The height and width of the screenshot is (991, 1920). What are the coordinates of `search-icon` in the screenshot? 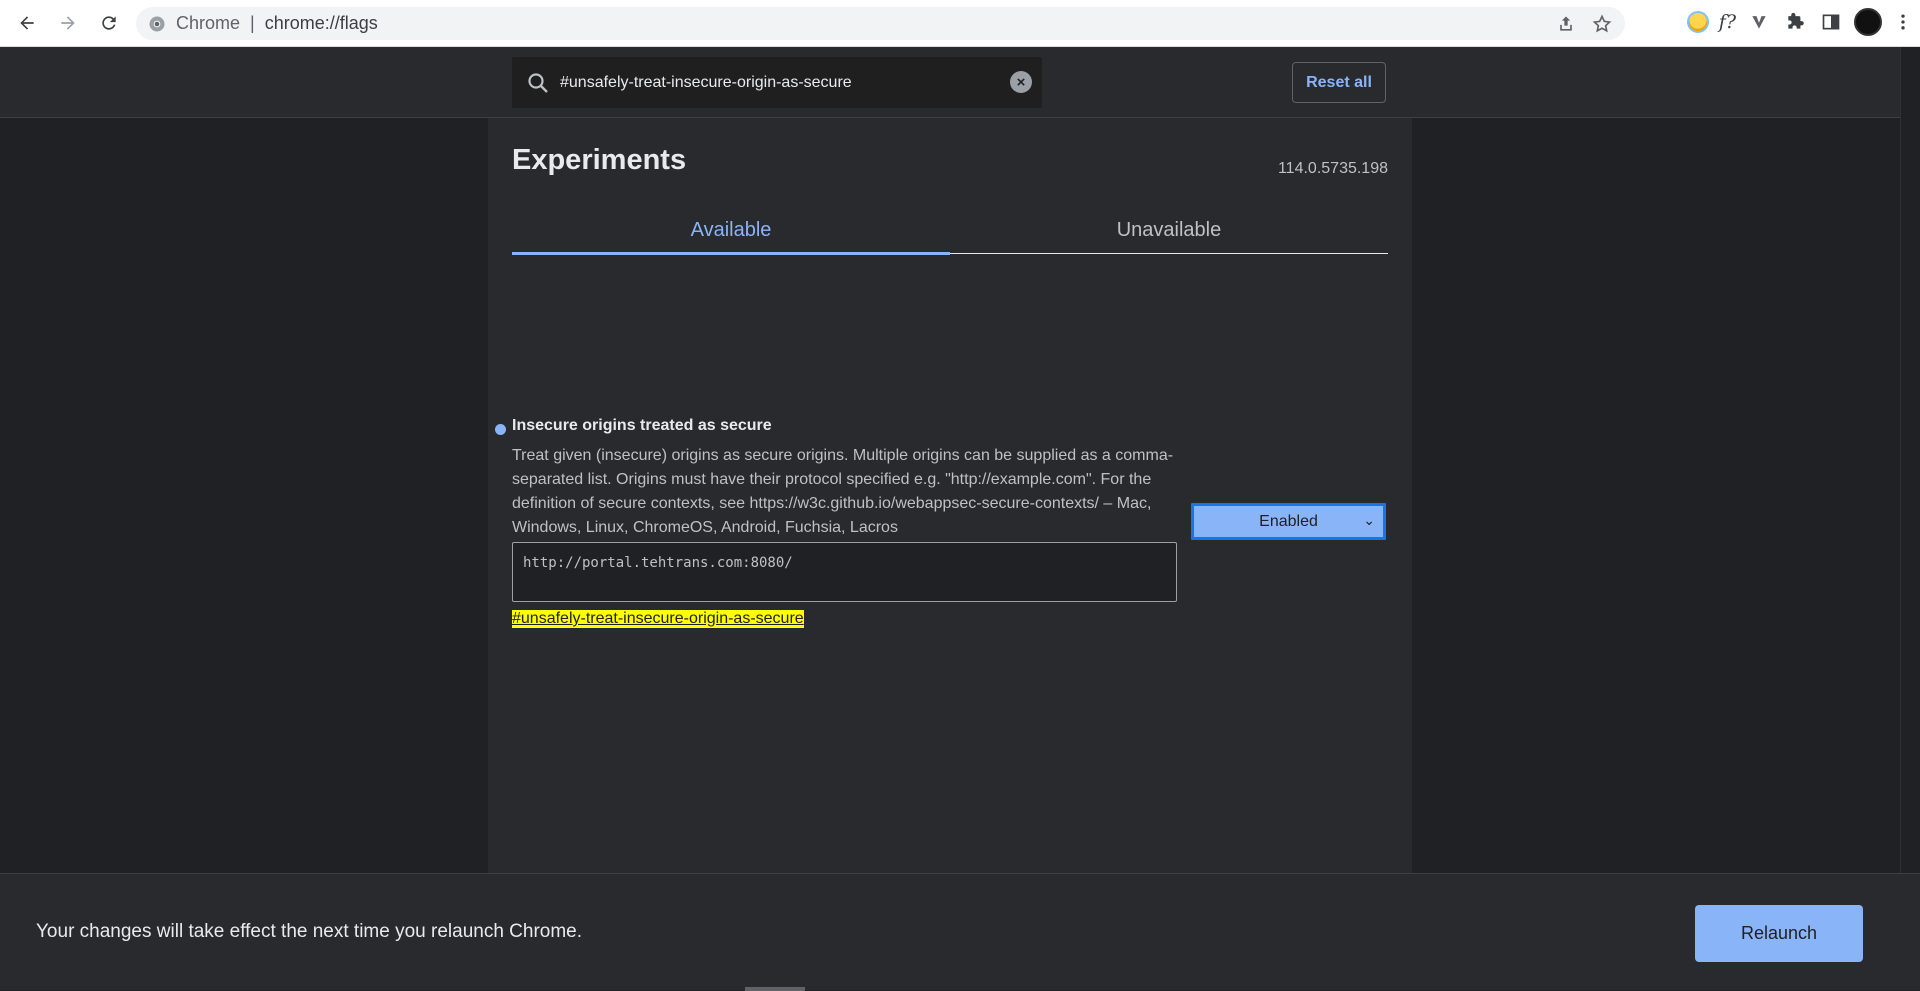 It's located at (538, 82).